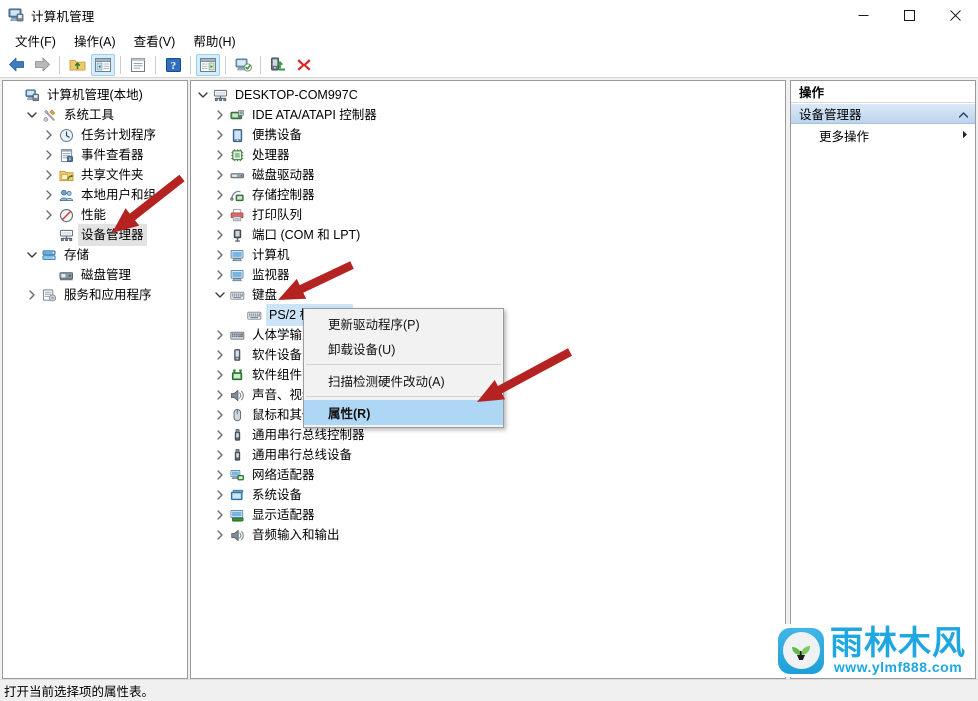  Describe the element at coordinates (66, 235) in the screenshot. I see `device-manager-icon` at that location.